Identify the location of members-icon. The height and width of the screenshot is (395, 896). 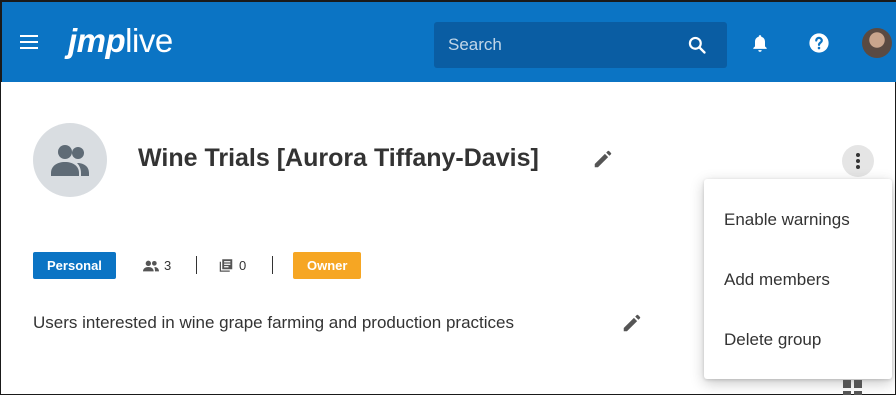
(151, 265).